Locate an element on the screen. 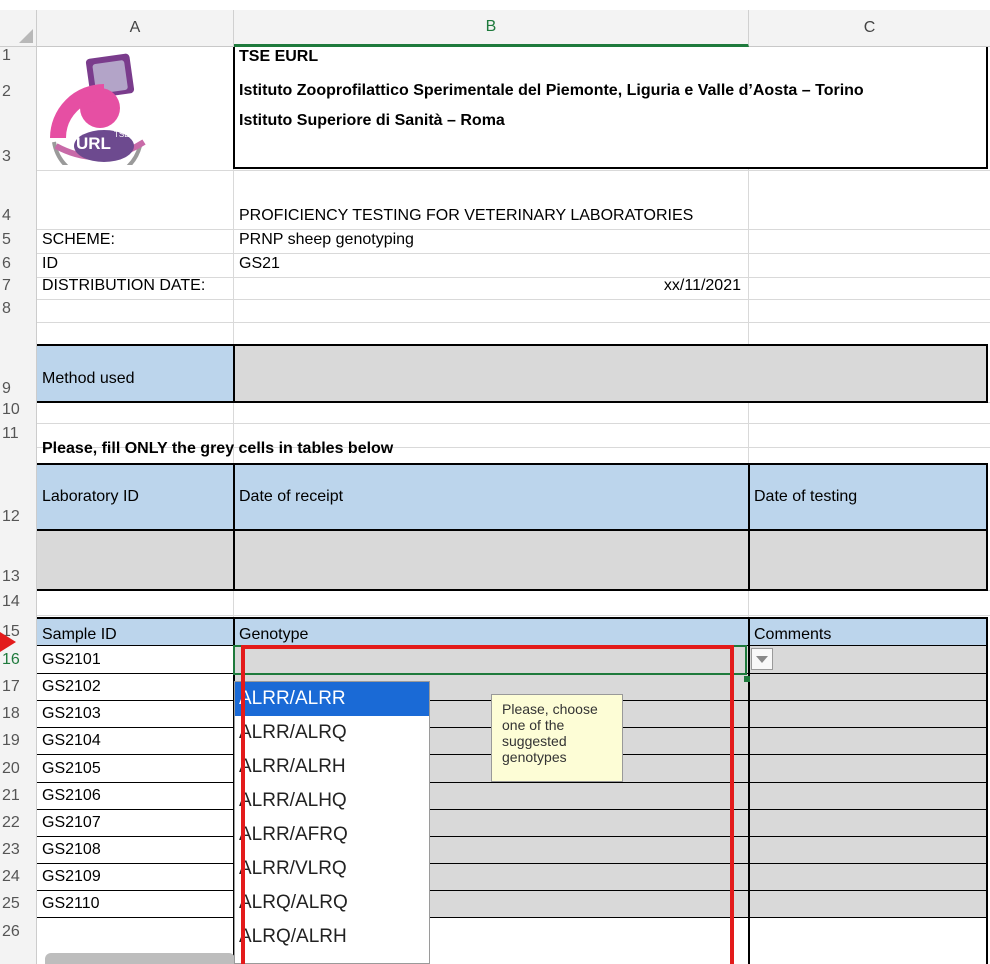  chevron-down-icon is located at coordinates (762, 659).